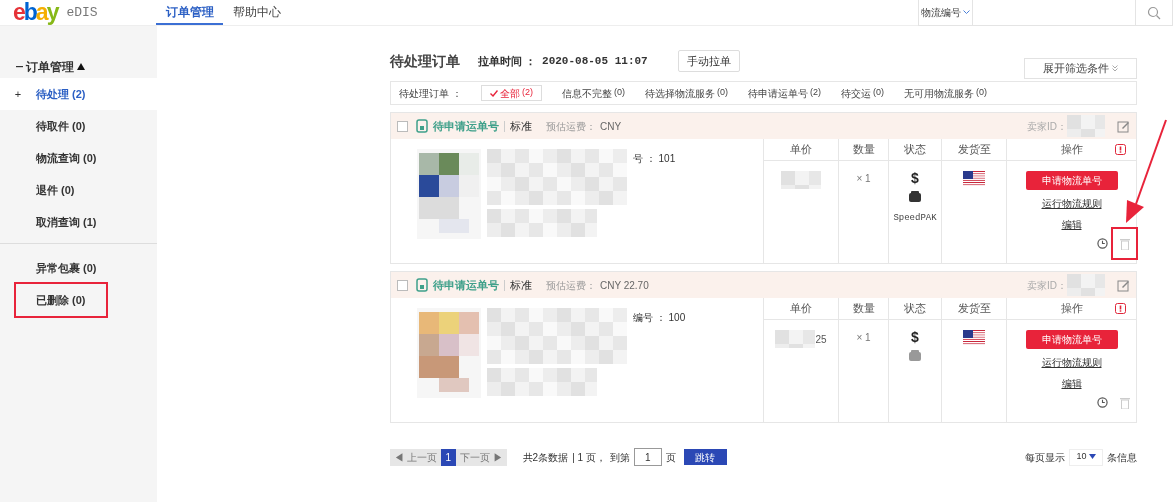 The height and width of the screenshot is (502, 1173). I want to click on double-chevron-icon, so click(1115, 69).